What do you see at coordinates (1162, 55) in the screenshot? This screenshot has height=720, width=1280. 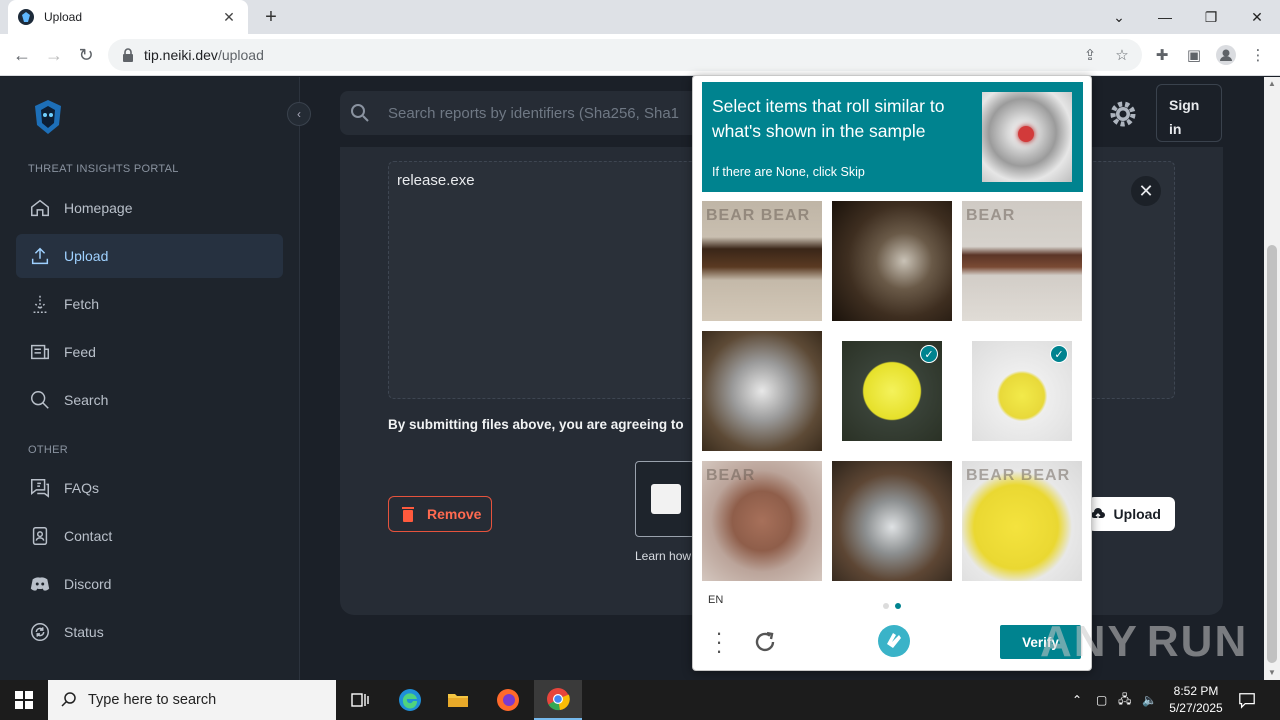 I see `extensions-icon: ✚` at bounding box center [1162, 55].